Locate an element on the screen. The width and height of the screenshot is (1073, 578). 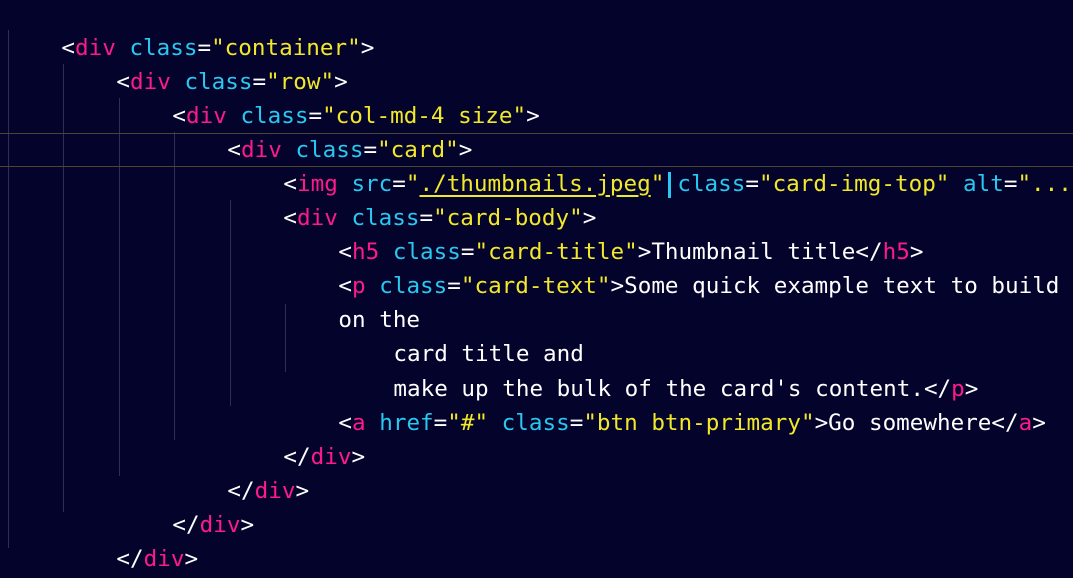
code-line-14: </div> is located at coordinates (241, 472).